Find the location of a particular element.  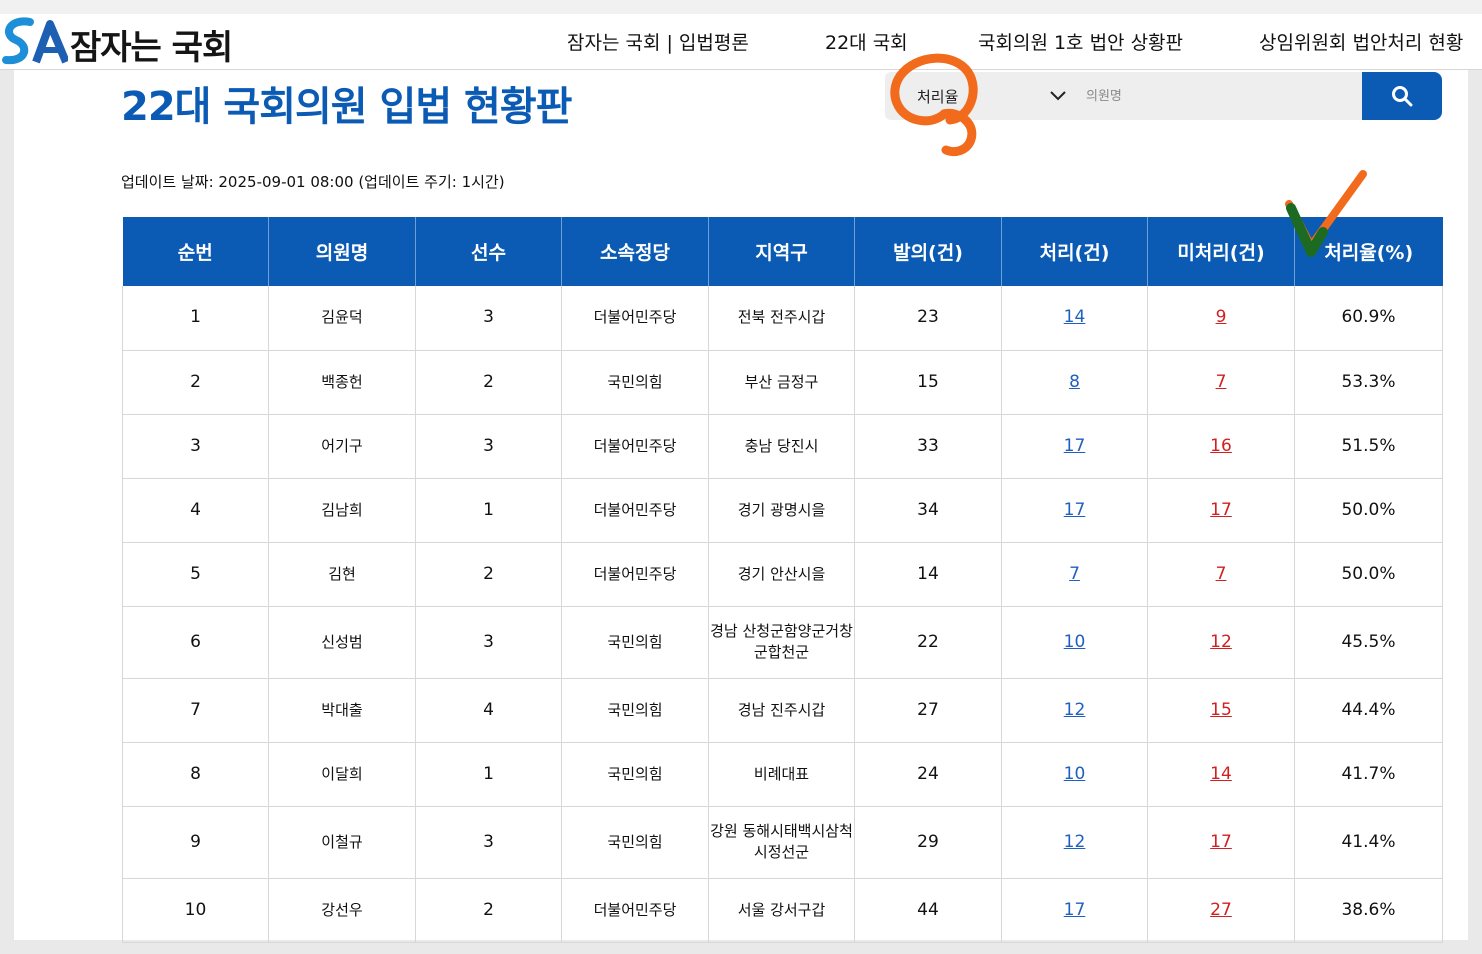

cell-district: 경기 안산시을 is located at coordinates (781, 574).